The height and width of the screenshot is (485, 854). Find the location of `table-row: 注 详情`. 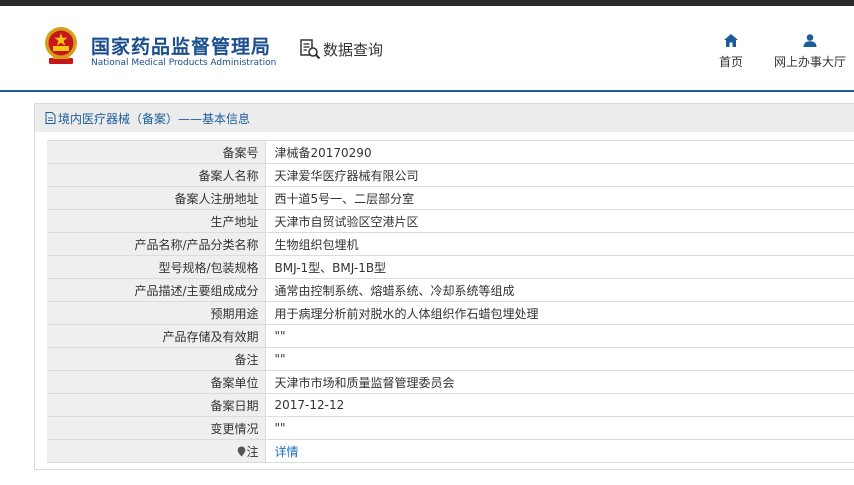

table-row: 注 详情 is located at coordinates (450, 451).